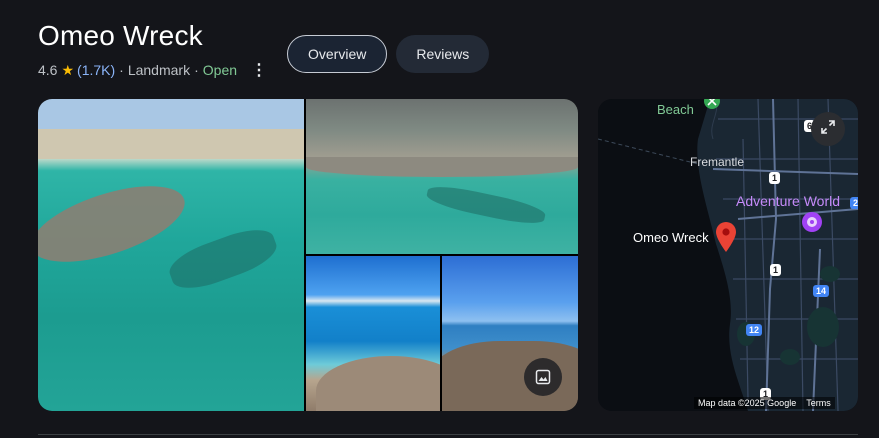 The height and width of the screenshot is (438, 879). What do you see at coordinates (120, 35) in the screenshot?
I see `place-title: Omeo Wreck` at bounding box center [120, 35].